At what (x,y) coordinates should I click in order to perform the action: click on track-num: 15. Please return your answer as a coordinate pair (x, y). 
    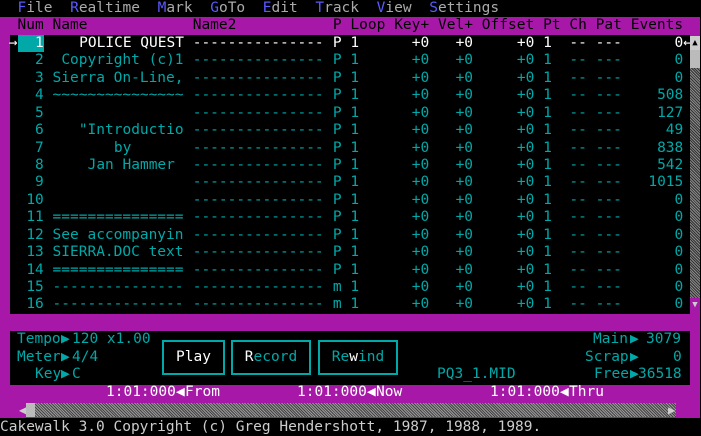
    Looking at the image, I should click on (26, 287).